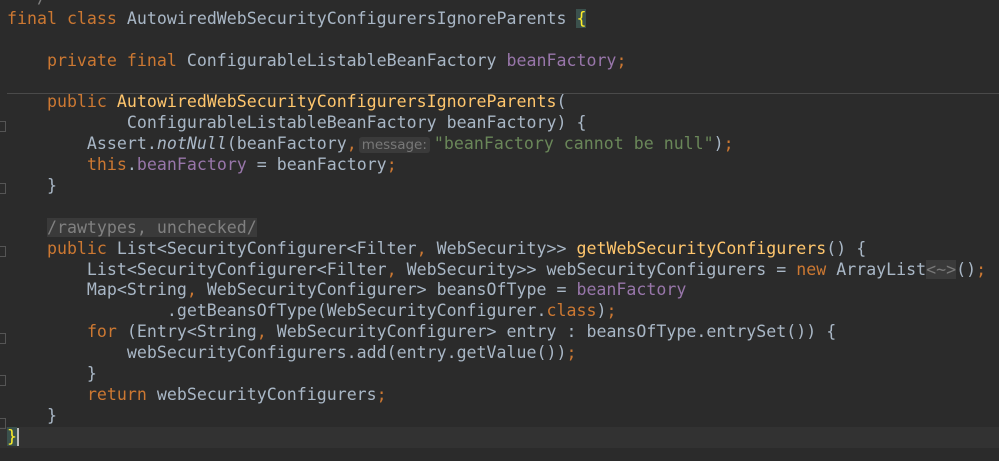 This screenshot has width=999, height=461. Describe the element at coordinates (881, 269) in the screenshot. I see `code-token: ArrayList` at that location.